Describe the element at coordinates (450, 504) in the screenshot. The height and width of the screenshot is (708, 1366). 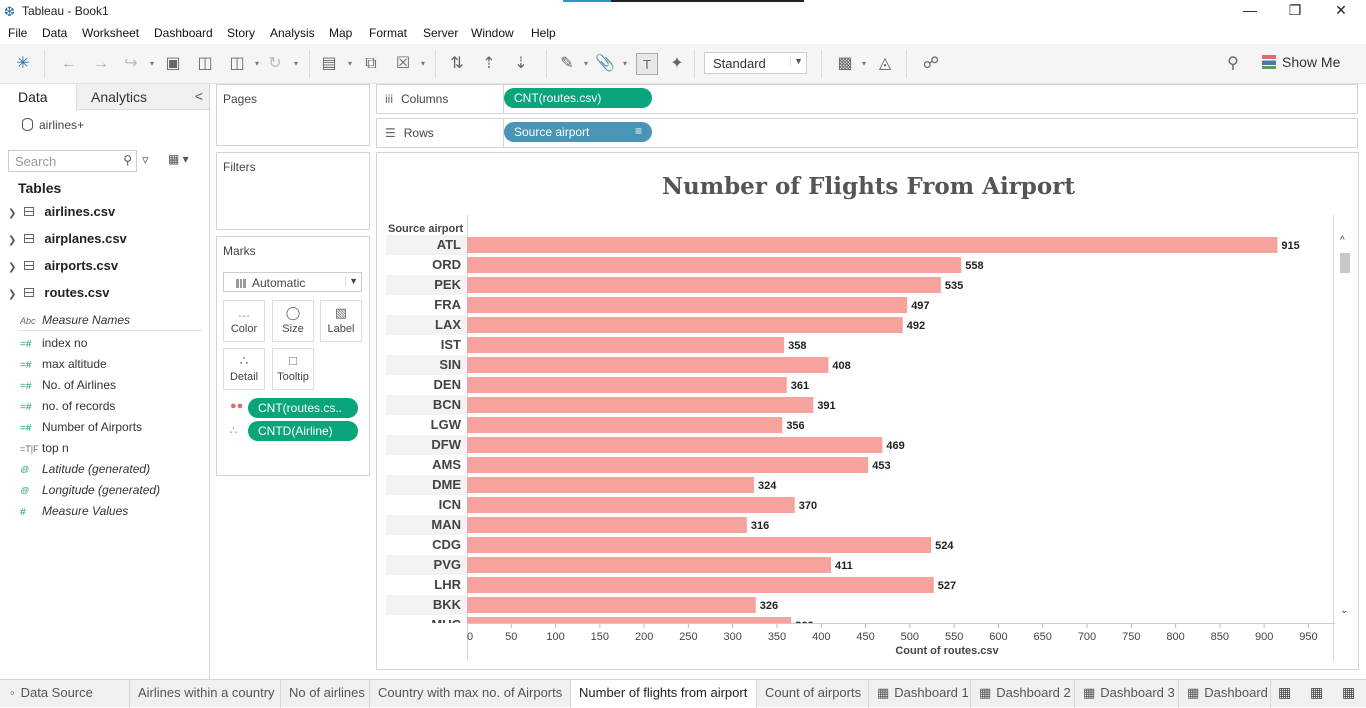
I see `row-label: ICN` at that location.